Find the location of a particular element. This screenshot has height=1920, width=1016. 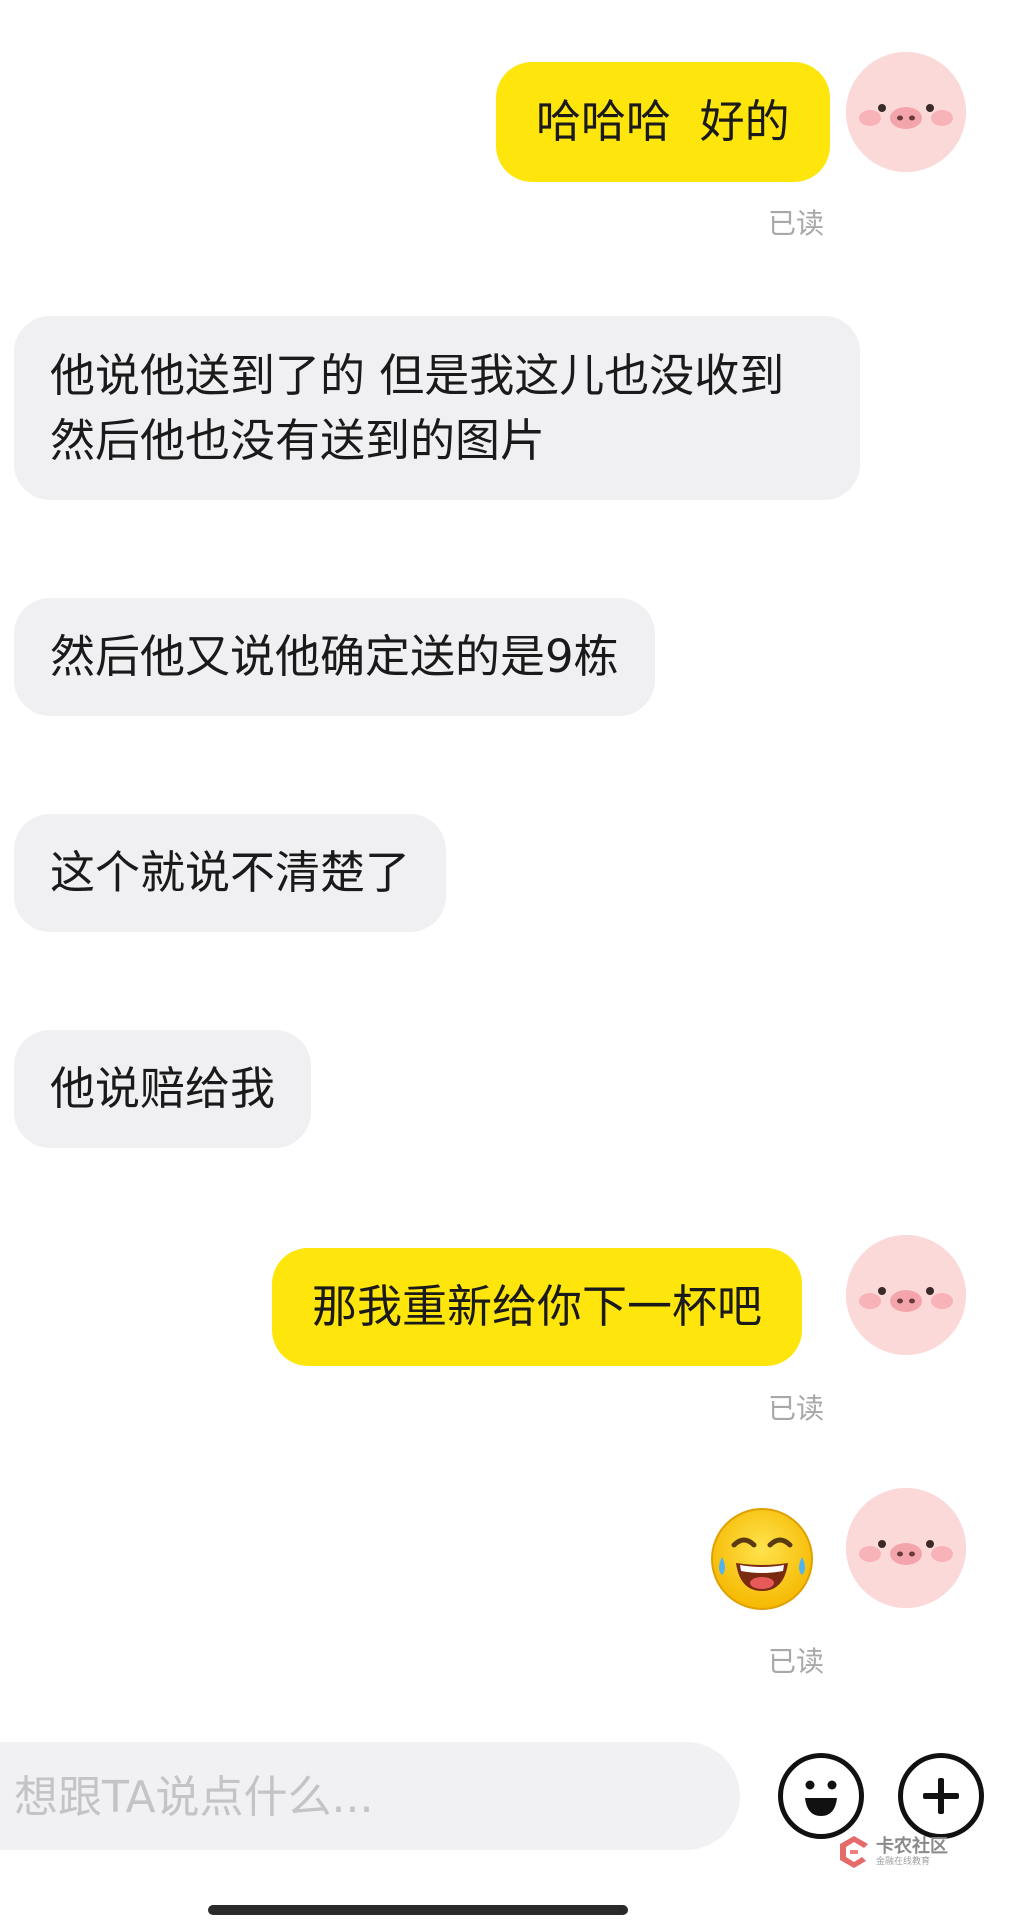

emoji-button is located at coordinates (821, 1796).